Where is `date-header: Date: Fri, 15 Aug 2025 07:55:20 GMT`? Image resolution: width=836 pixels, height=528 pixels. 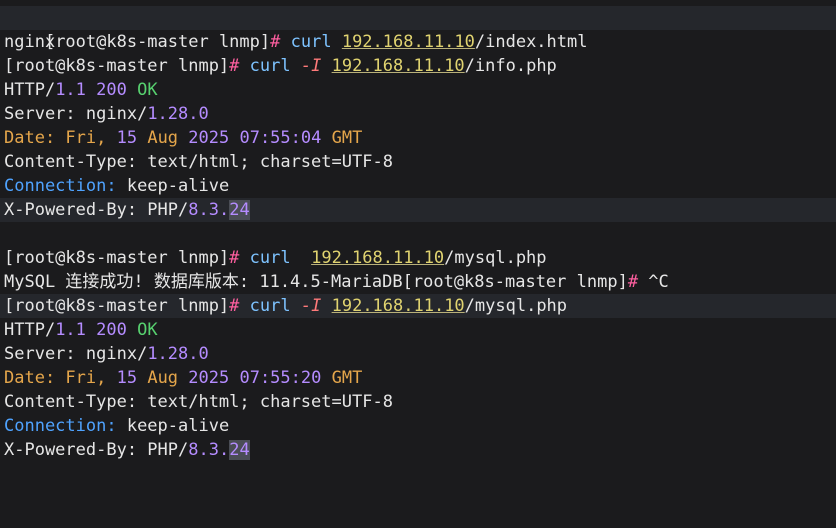
date-header: Date: Fri, 15 Aug 2025 07:55:20 GMT is located at coordinates (418, 378).